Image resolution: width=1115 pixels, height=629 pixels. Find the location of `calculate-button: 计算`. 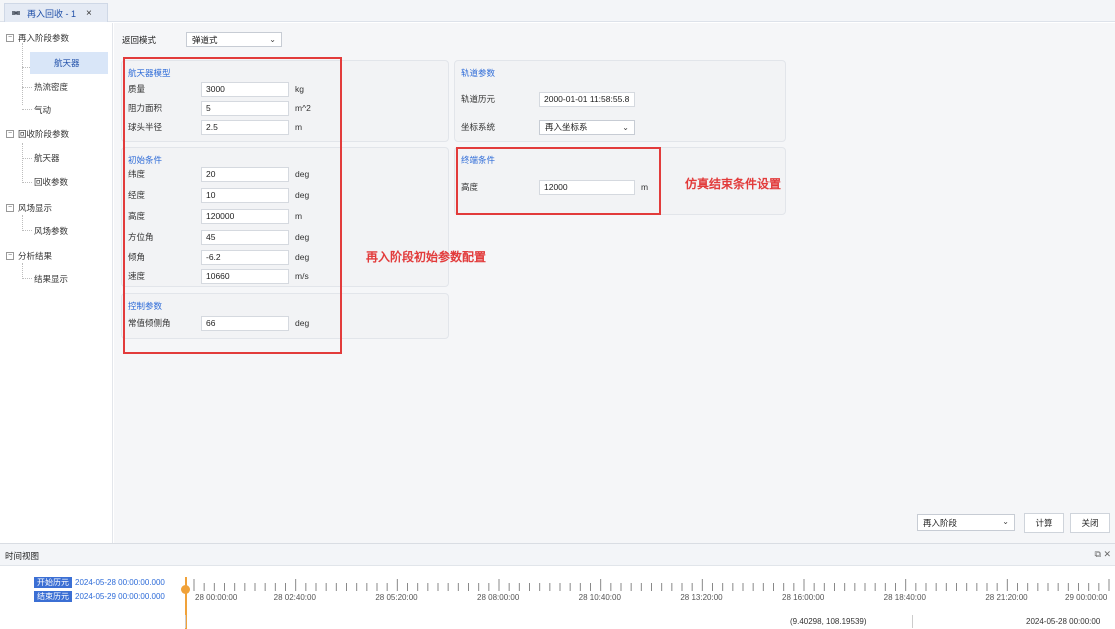

calculate-button: 计算 is located at coordinates (1044, 523).